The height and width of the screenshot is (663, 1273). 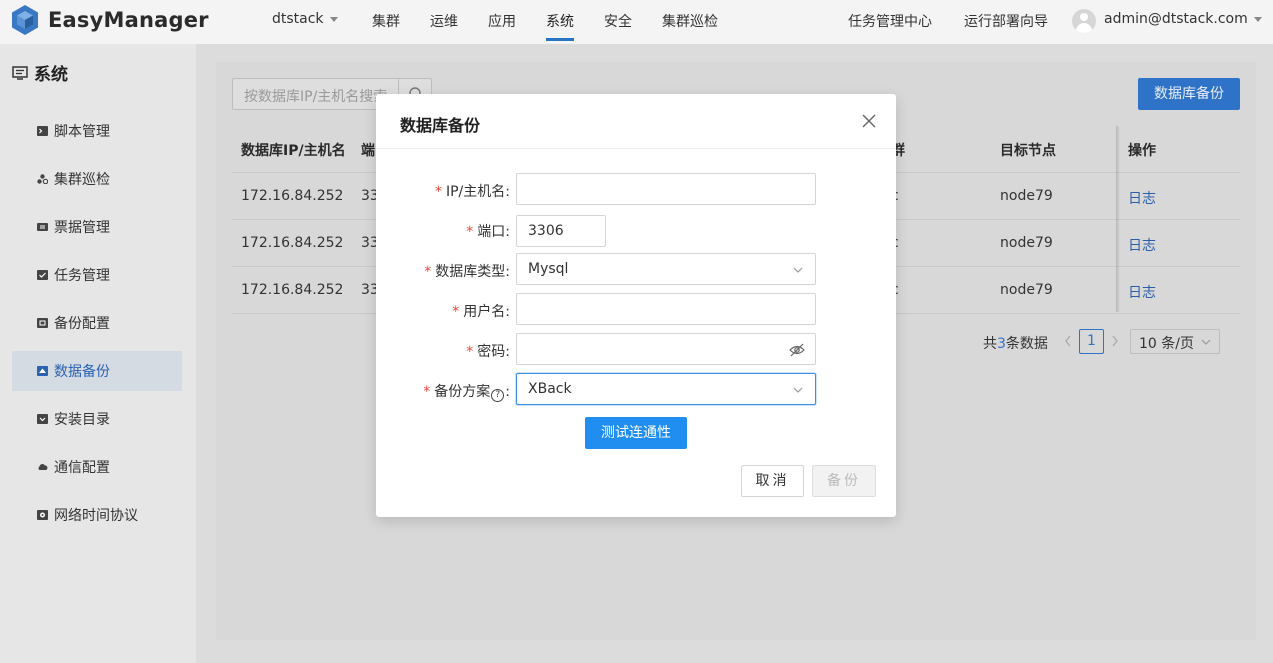 I want to click on username-label: * 用户名:, so click(x=481, y=311).